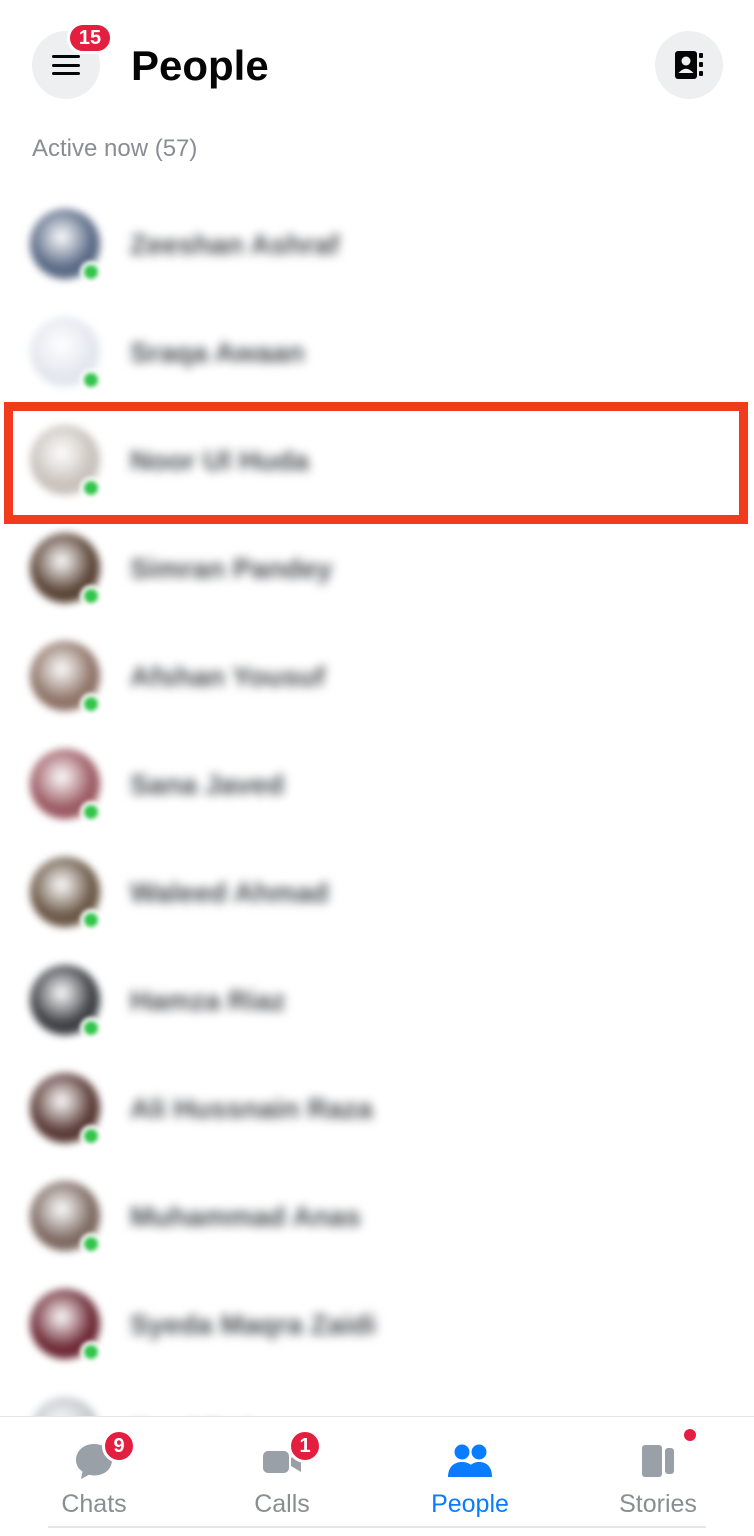 The height and width of the screenshot is (1536, 754). What do you see at coordinates (282, 1504) in the screenshot?
I see `tab-calls-label: Calls` at bounding box center [282, 1504].